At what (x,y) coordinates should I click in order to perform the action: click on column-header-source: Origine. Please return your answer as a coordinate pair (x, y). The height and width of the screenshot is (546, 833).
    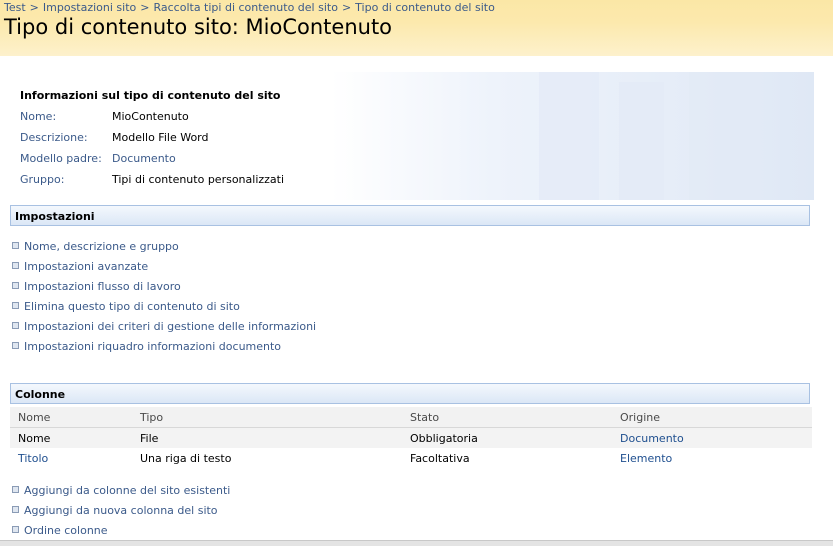
    Looking at the image, I should click on (640, 417).